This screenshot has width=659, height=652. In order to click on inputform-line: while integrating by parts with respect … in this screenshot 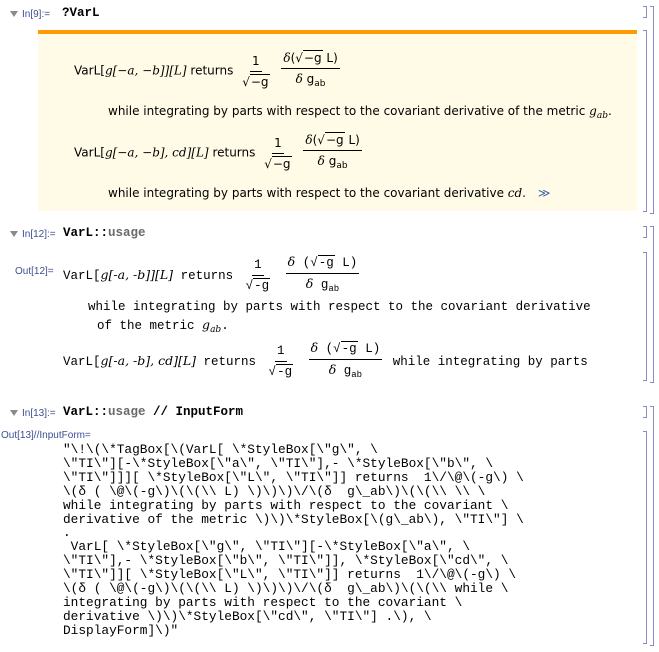, I will do `click(286, 505)`.